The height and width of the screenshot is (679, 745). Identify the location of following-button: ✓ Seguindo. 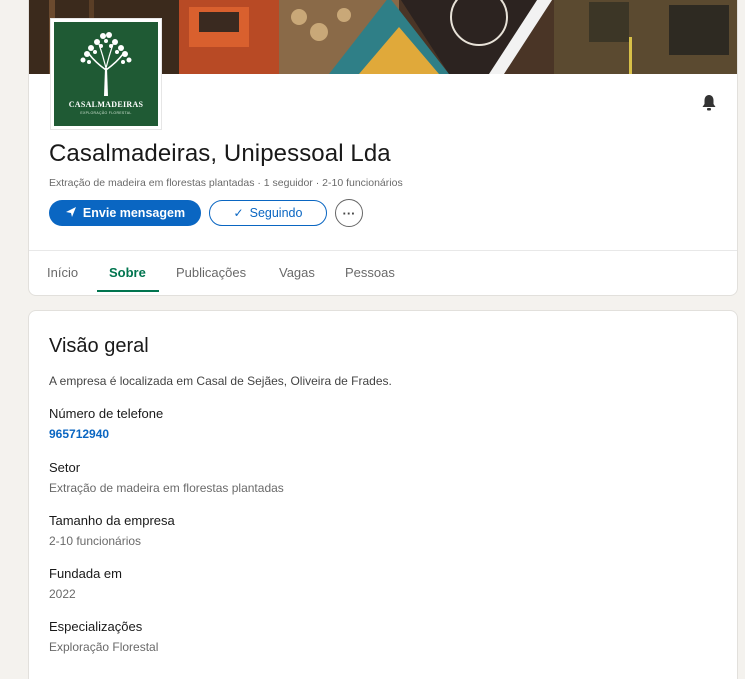
(268, 213).